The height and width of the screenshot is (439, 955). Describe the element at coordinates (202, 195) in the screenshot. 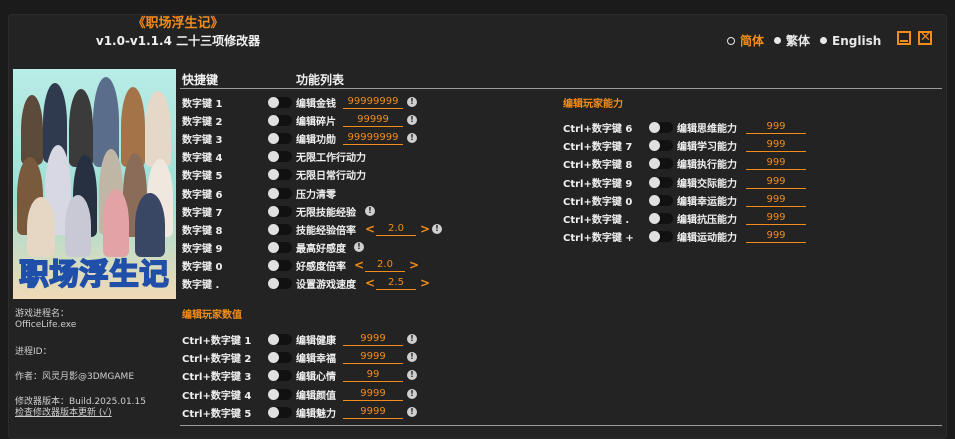

I see `hotkey-label: 数字键 6` at that location.